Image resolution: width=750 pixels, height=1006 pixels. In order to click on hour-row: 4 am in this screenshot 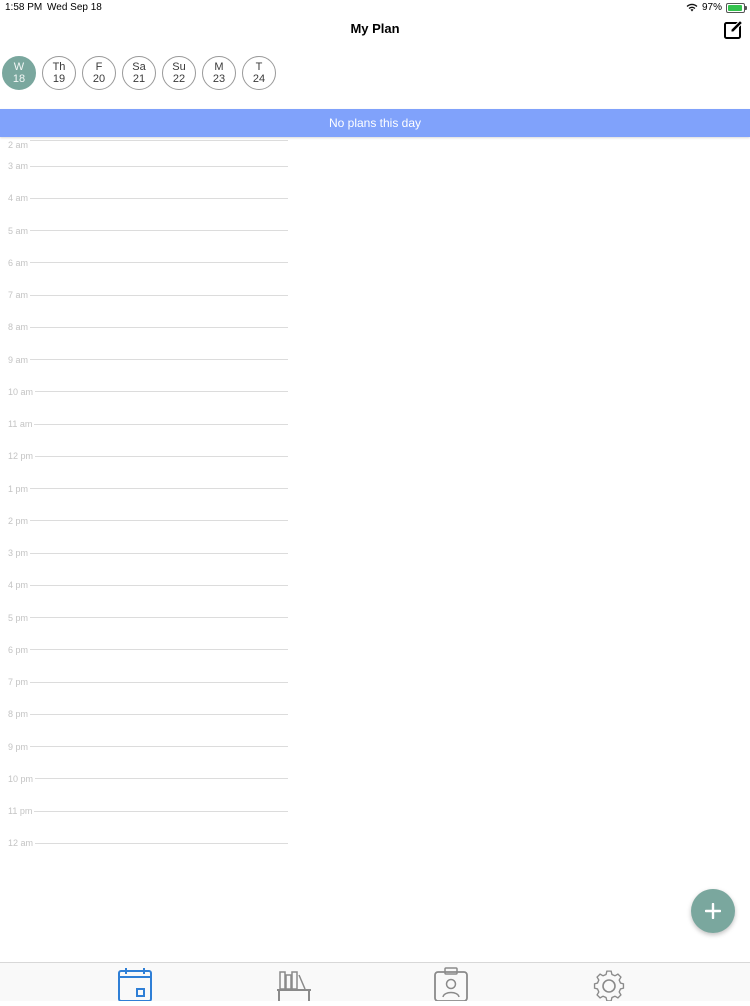, I will do `click(148, 198)`.